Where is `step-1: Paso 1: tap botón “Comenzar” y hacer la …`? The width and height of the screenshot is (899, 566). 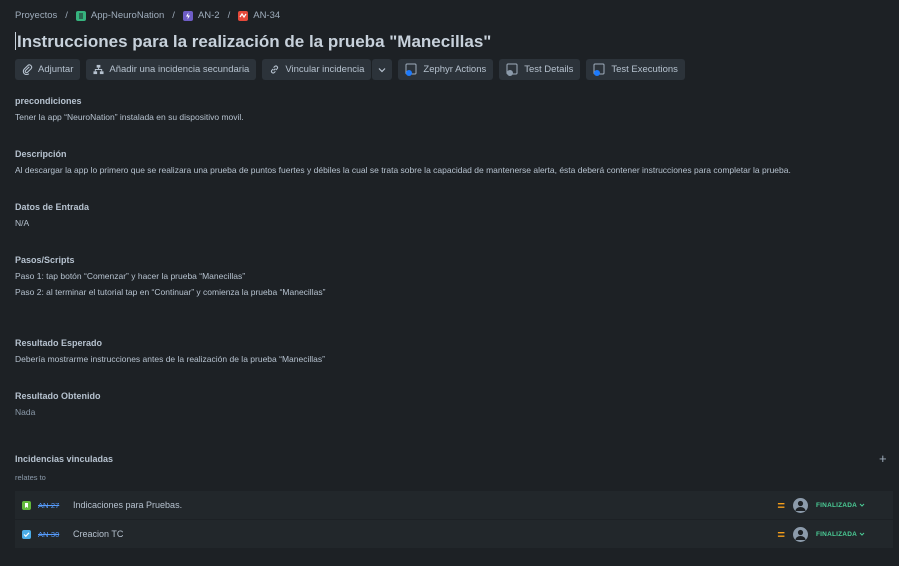
step-1: Paso 1: tap botón “Comenzar” y hacer la … is located at coordinates (130, 276).